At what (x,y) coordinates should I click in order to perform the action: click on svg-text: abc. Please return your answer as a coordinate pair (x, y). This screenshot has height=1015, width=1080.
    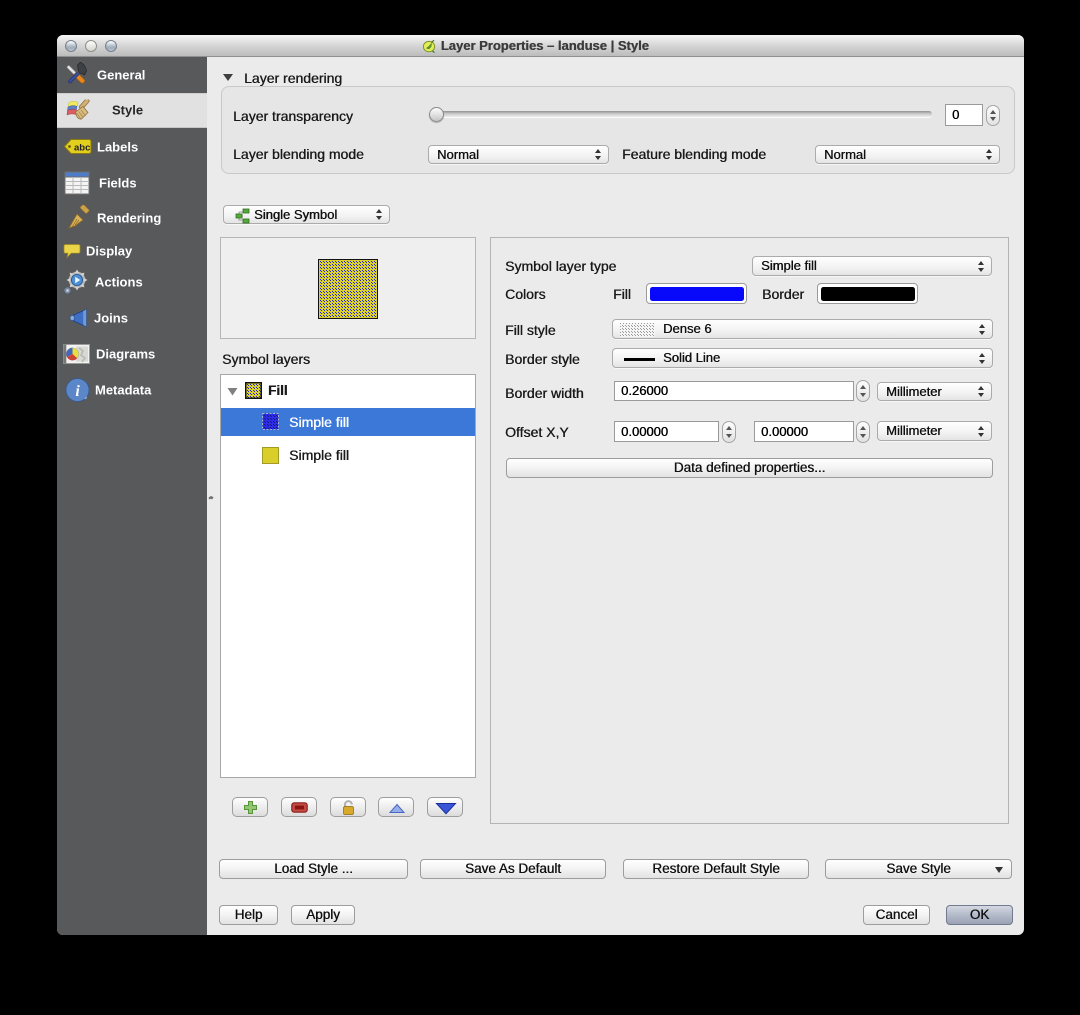
    Looking at the image, I should click on (82, 147).